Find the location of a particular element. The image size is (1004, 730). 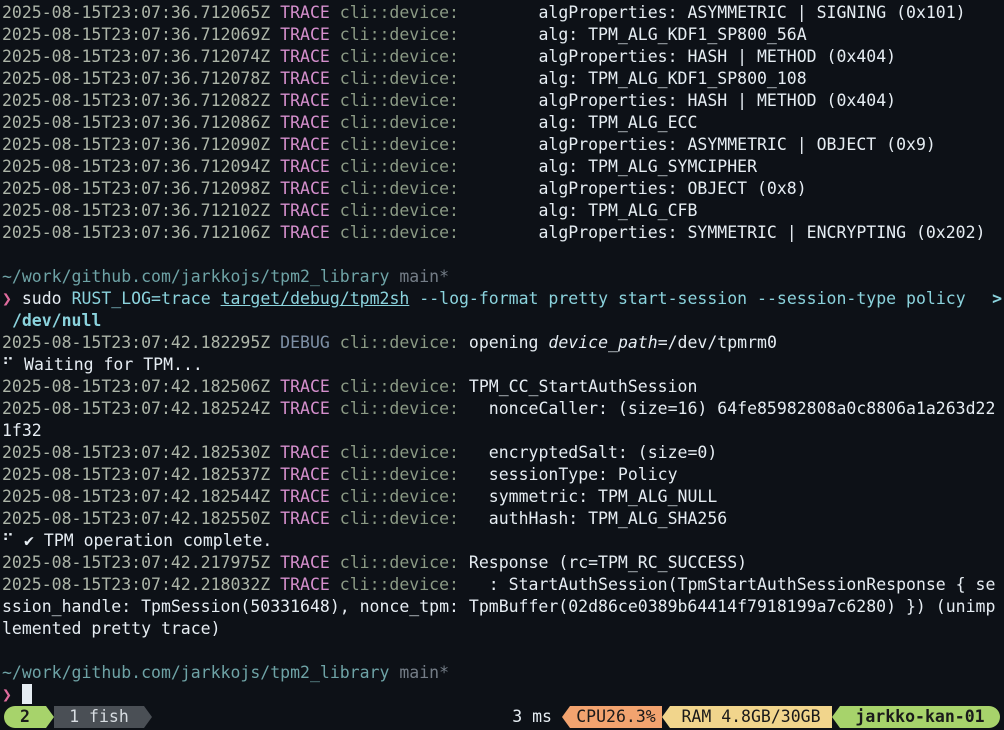

command-line-continuation: /dev/null is located at coordinates (502, 321).